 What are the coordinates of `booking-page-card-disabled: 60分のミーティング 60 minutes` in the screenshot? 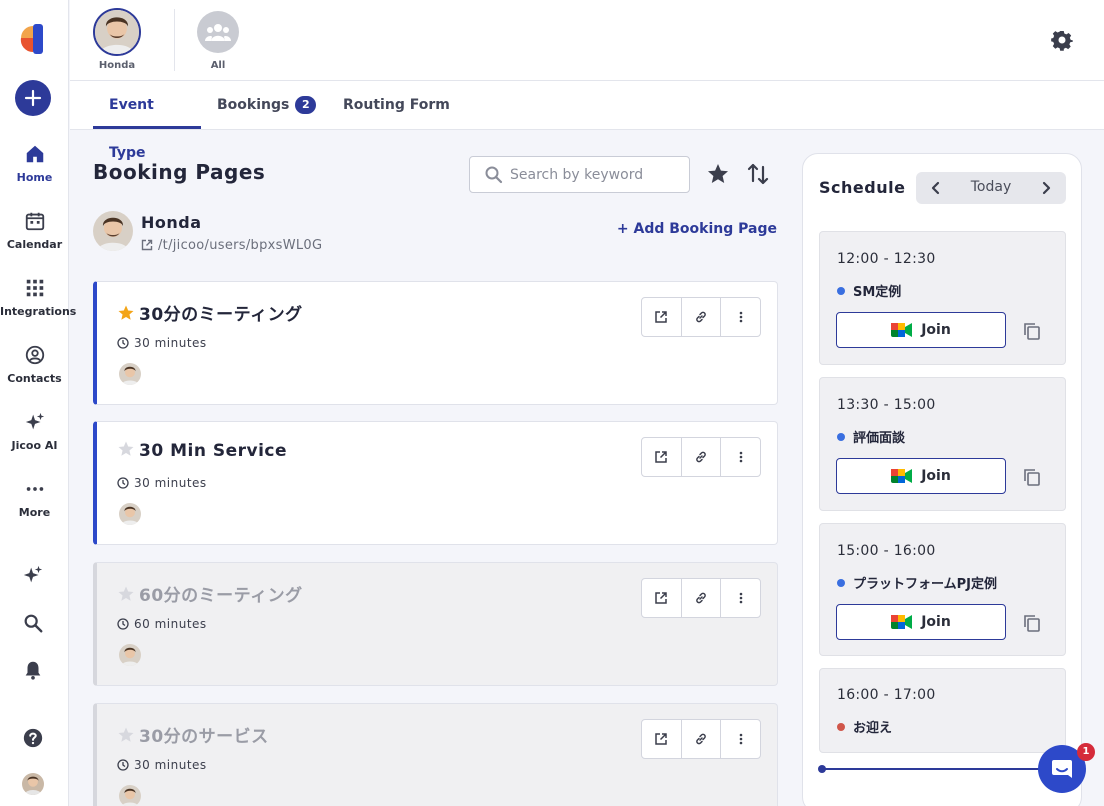 It's located at (435, 624).